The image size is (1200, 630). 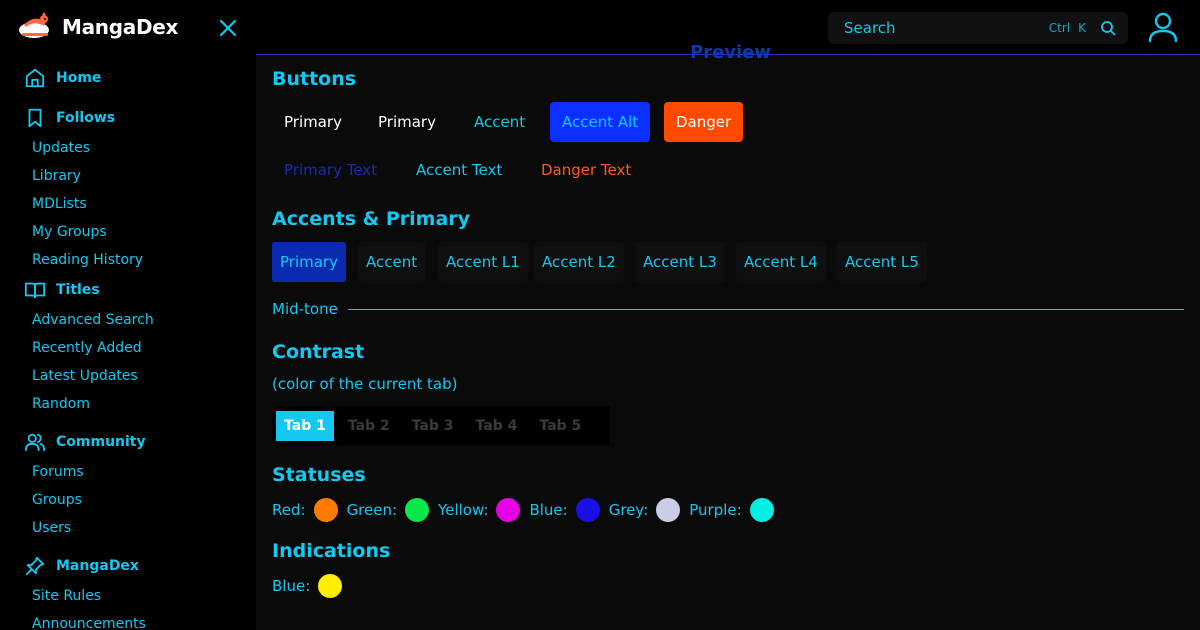 I want to click on sidebar-item-announcements: Announcements, so click(x=128, y=620).